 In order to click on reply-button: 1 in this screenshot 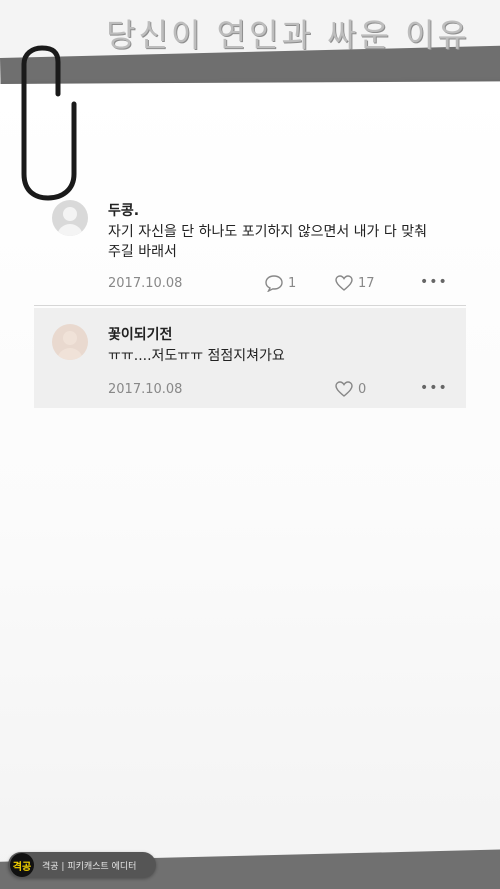, I will do `click(280, 283)`.